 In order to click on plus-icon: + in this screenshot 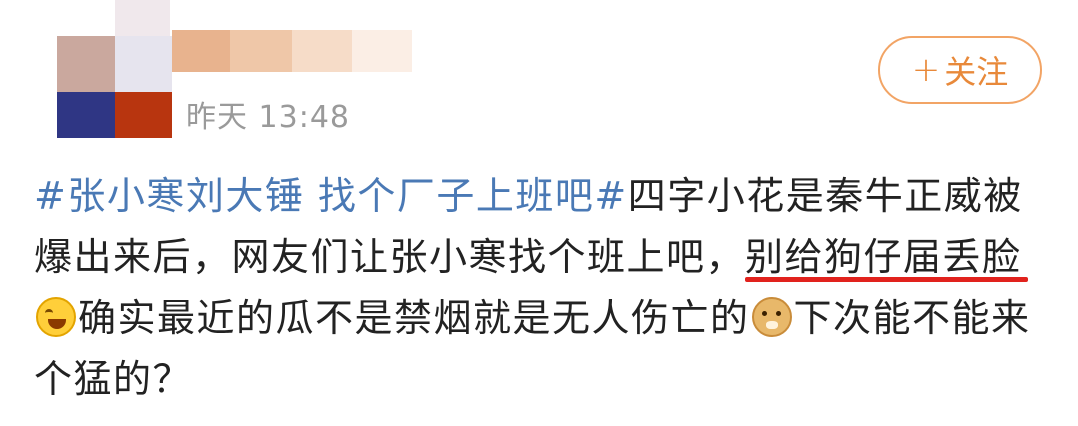, I will do `click(926, 70)`.